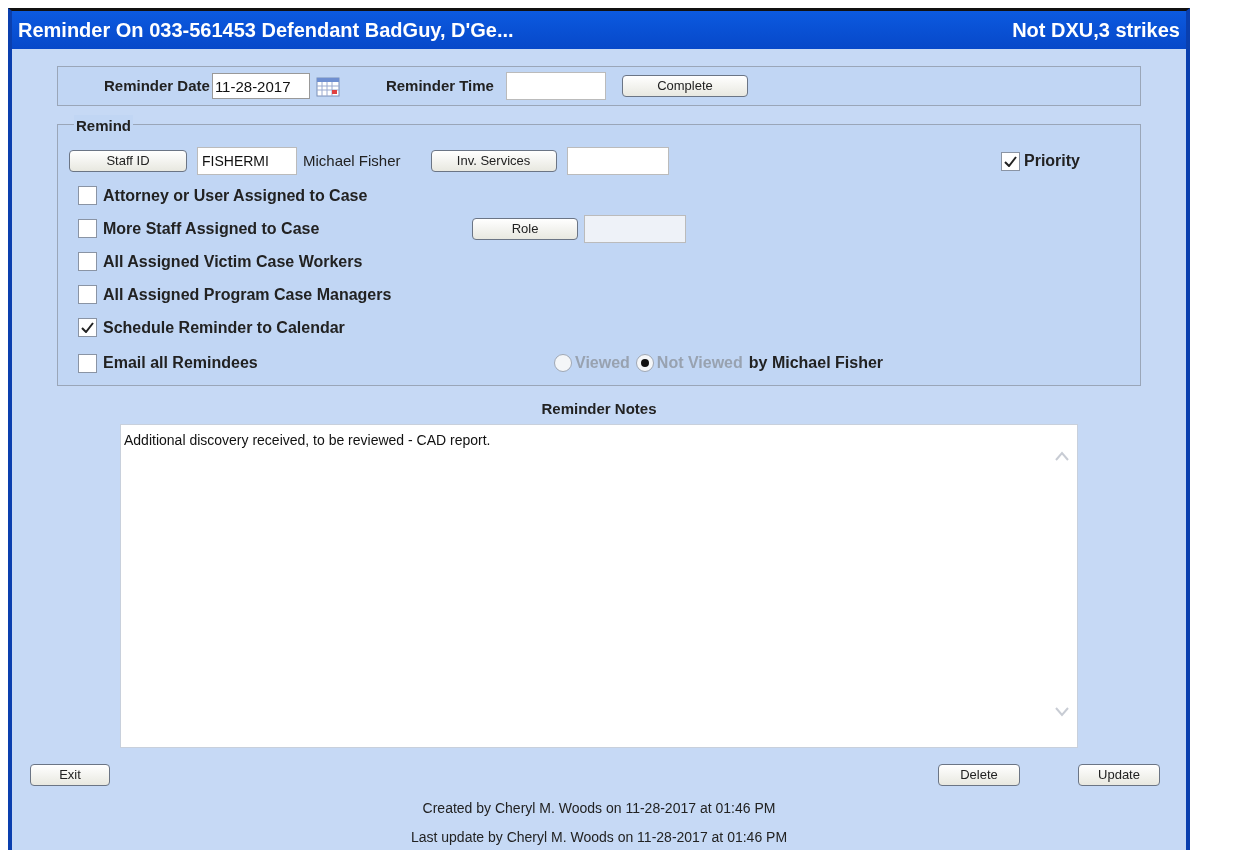  What do you see at coordinates (233, 261) in the screenshot?
I see `checkbox-label: All Assigned Victim Case Workers` at bounding box center [233, 261].